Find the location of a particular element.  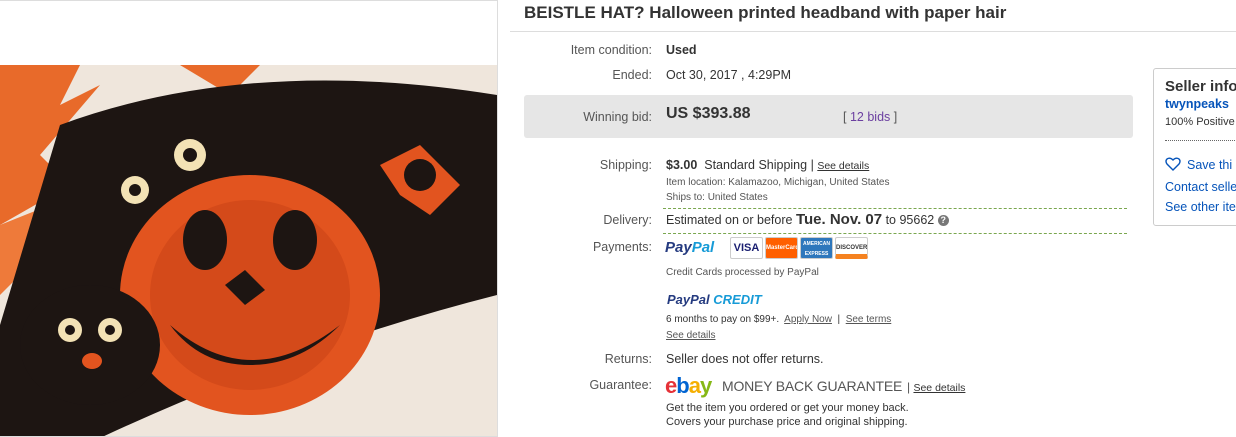

paypal-credit-logo: PayPal CREDIT is located at coordinates (714, 299).